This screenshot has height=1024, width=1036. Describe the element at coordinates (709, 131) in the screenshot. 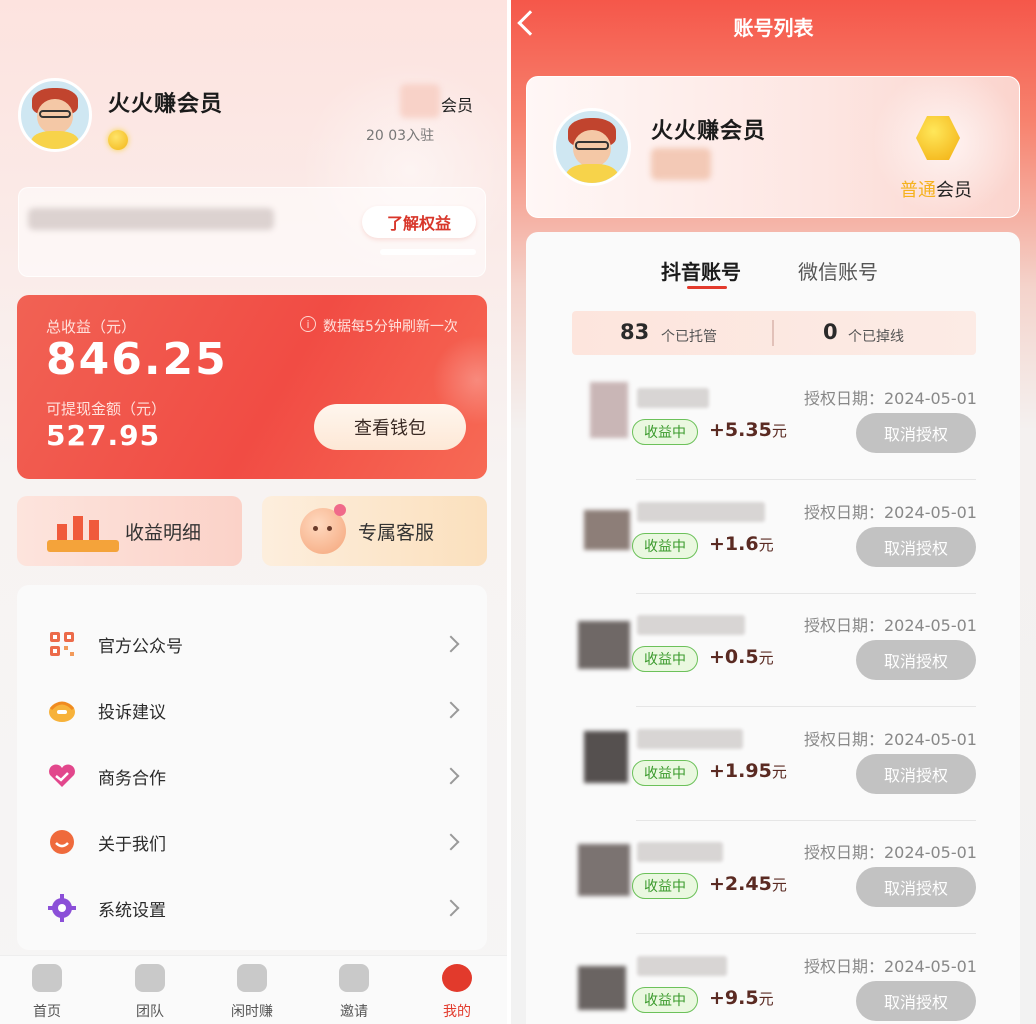

I see `account-name: 火火赚会员` at that location.